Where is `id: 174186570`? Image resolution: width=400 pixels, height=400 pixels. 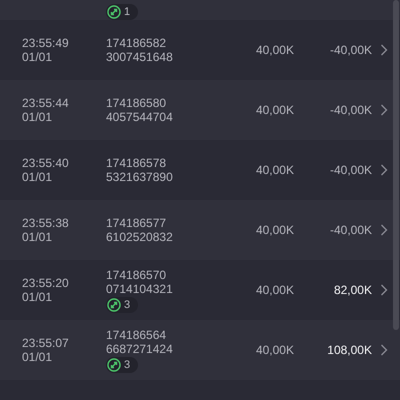
id: 174186570 is located at coordinates (136, 275).